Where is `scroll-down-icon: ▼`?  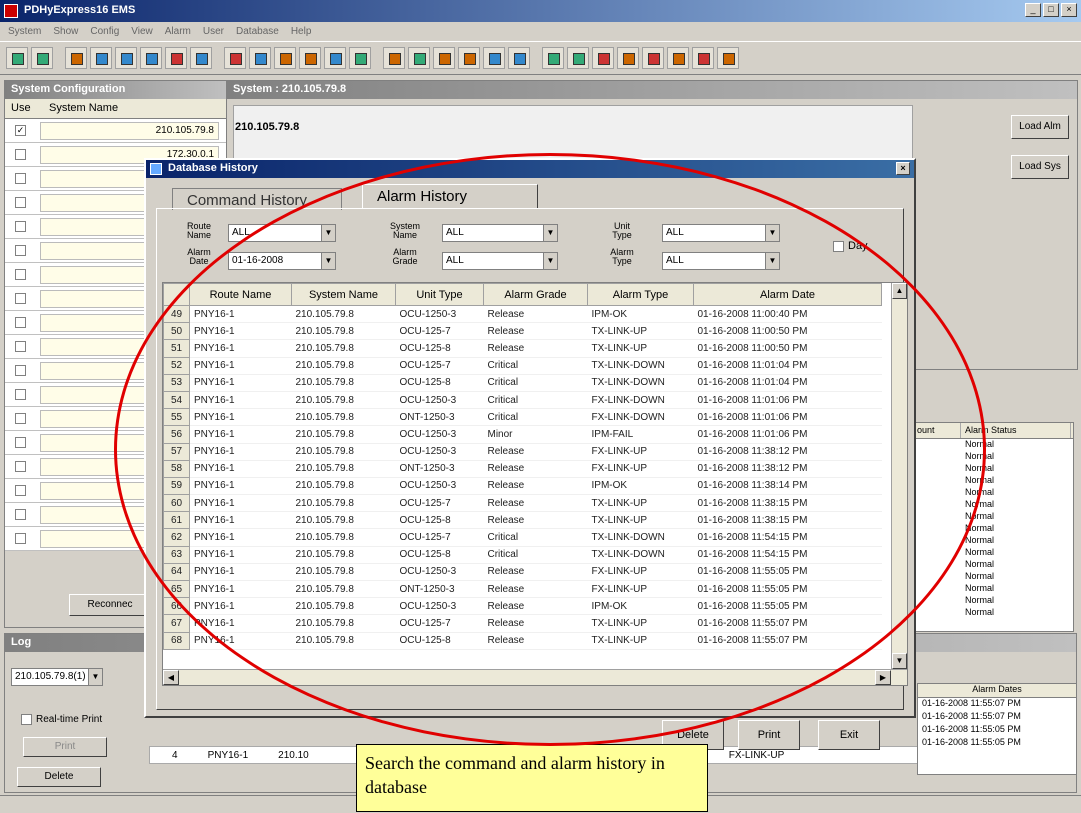 scroll-down-icon: ▼ is located at coordinates (899, 661).